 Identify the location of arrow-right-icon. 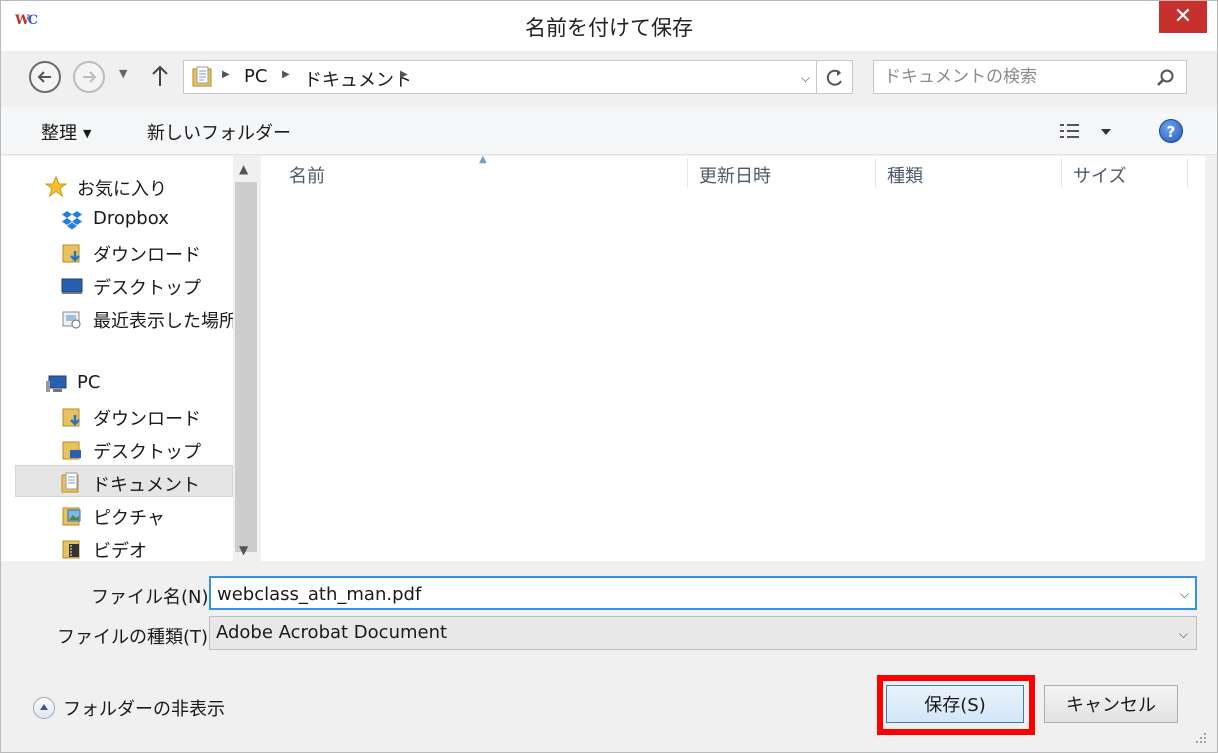
(90, 77).